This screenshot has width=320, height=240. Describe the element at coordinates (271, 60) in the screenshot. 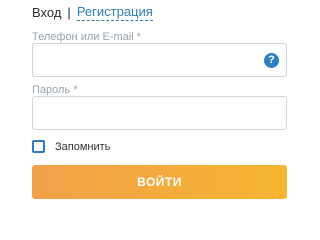

I see `question-circle-icon: ?` at that location.